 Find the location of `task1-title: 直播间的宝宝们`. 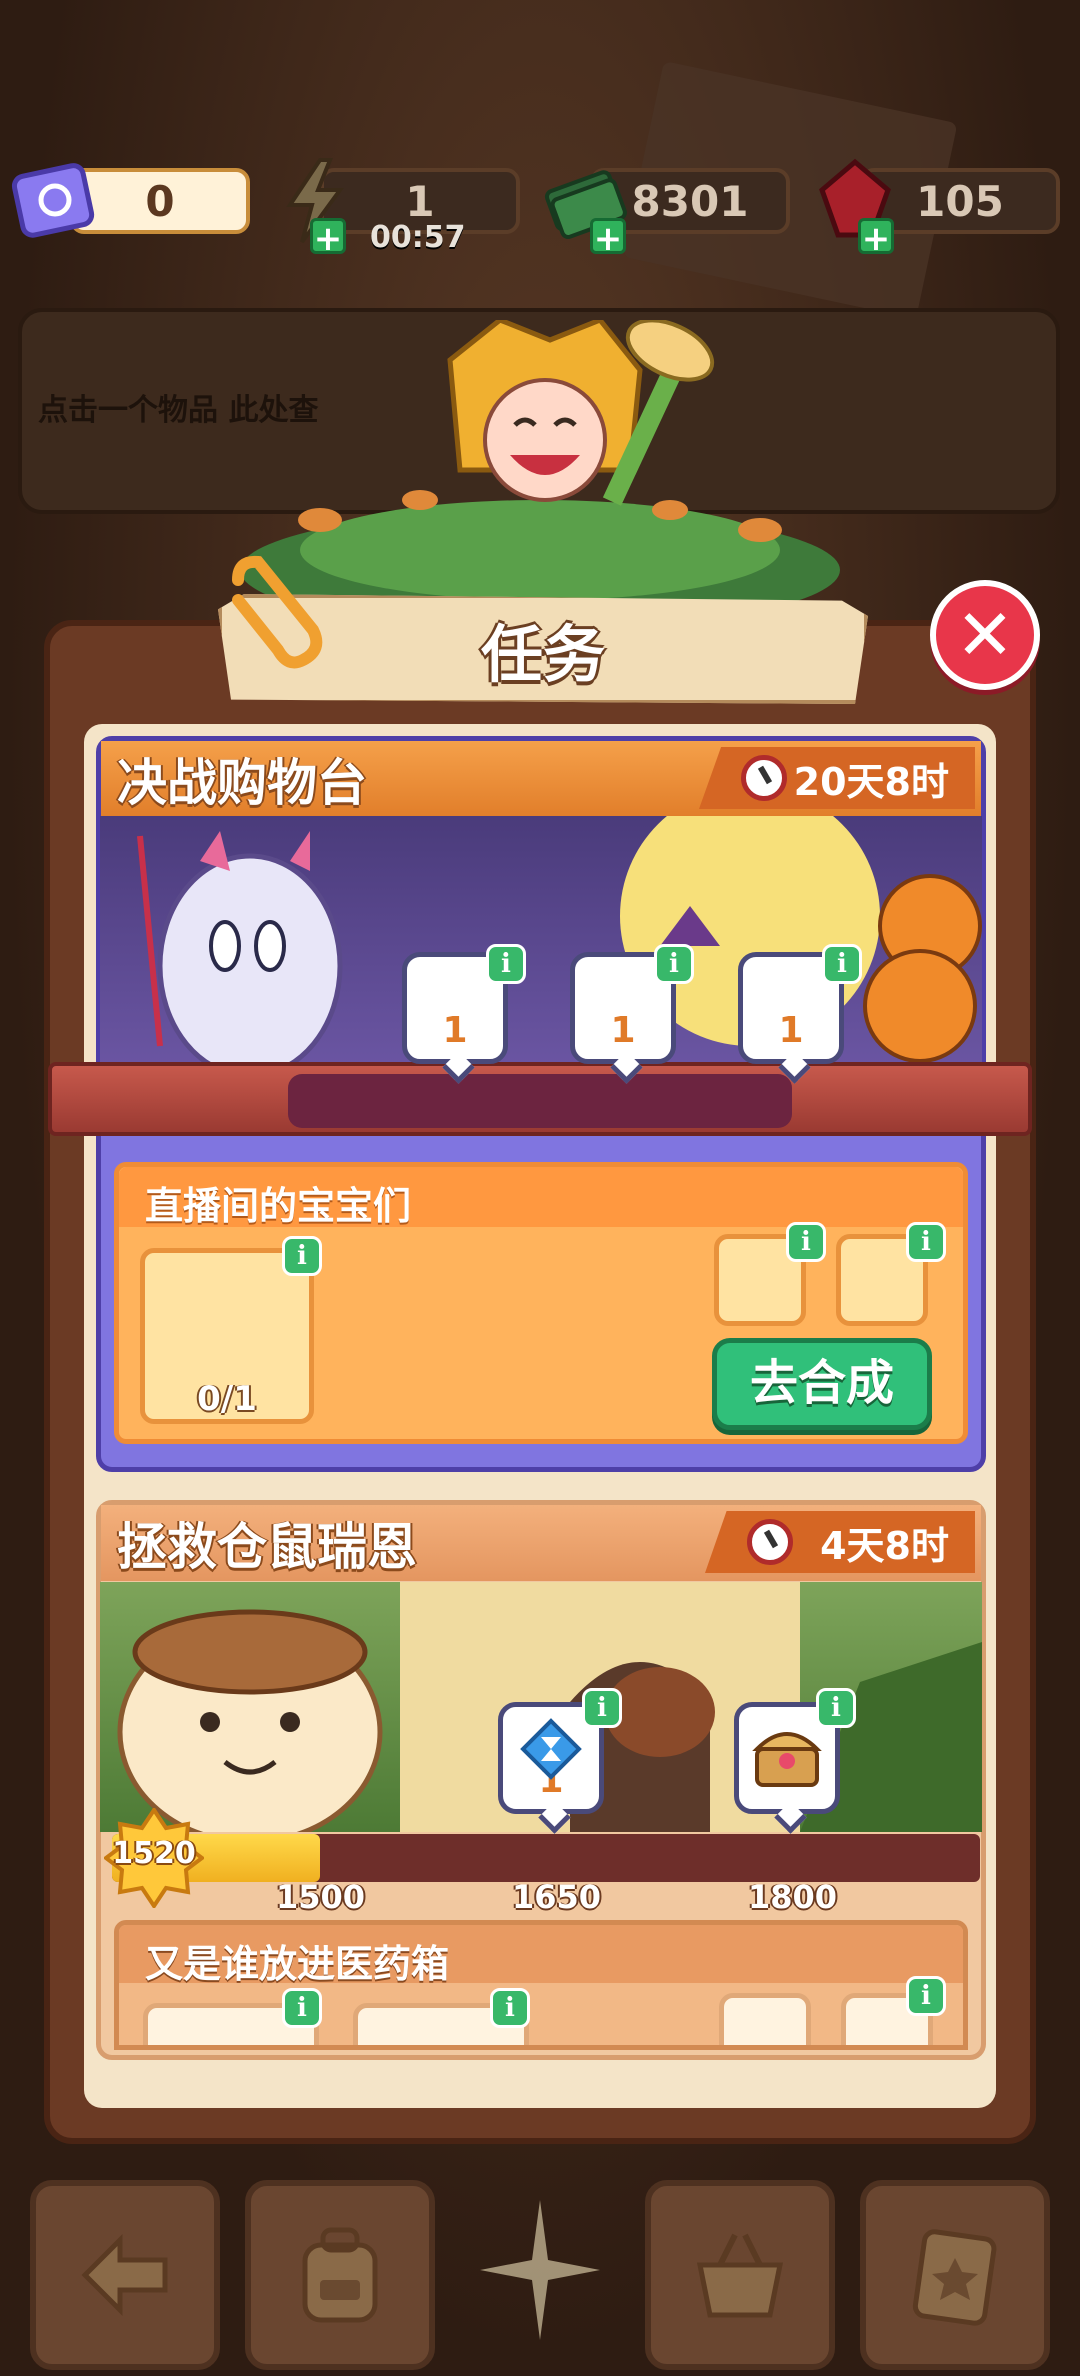

task1-title: 直播间的宝宝们 is located at coordinates (278, 1206).